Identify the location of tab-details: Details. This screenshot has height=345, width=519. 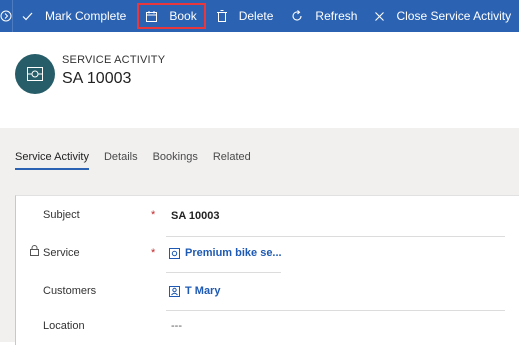
(121, 160).